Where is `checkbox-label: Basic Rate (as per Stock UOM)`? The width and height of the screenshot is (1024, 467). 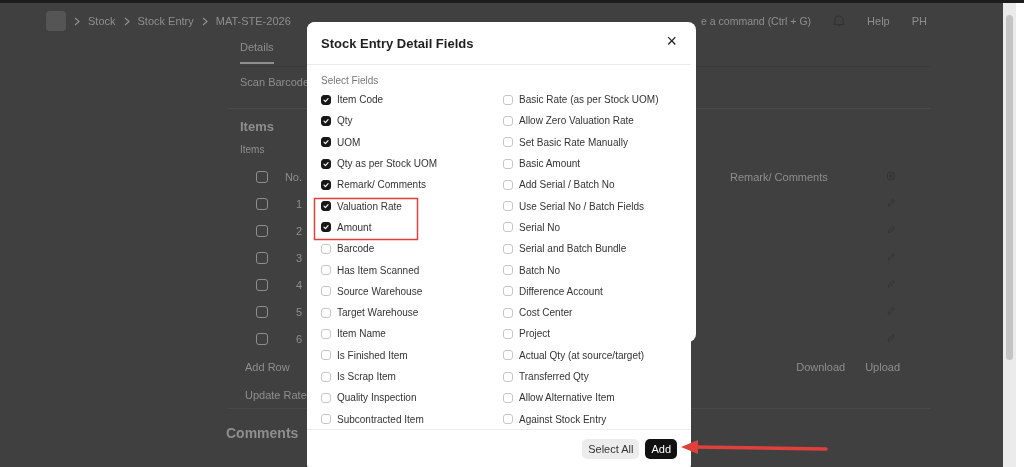
checkbox-label: Basic Rate (as per Stock UOM) is located at coordinates (589, 100).